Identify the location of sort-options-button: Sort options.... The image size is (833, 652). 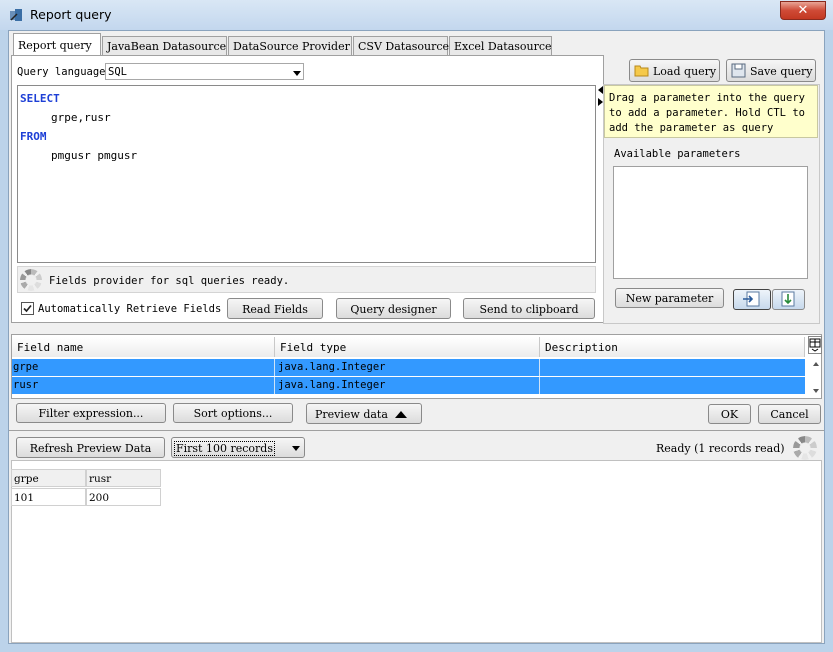
(233, 413).